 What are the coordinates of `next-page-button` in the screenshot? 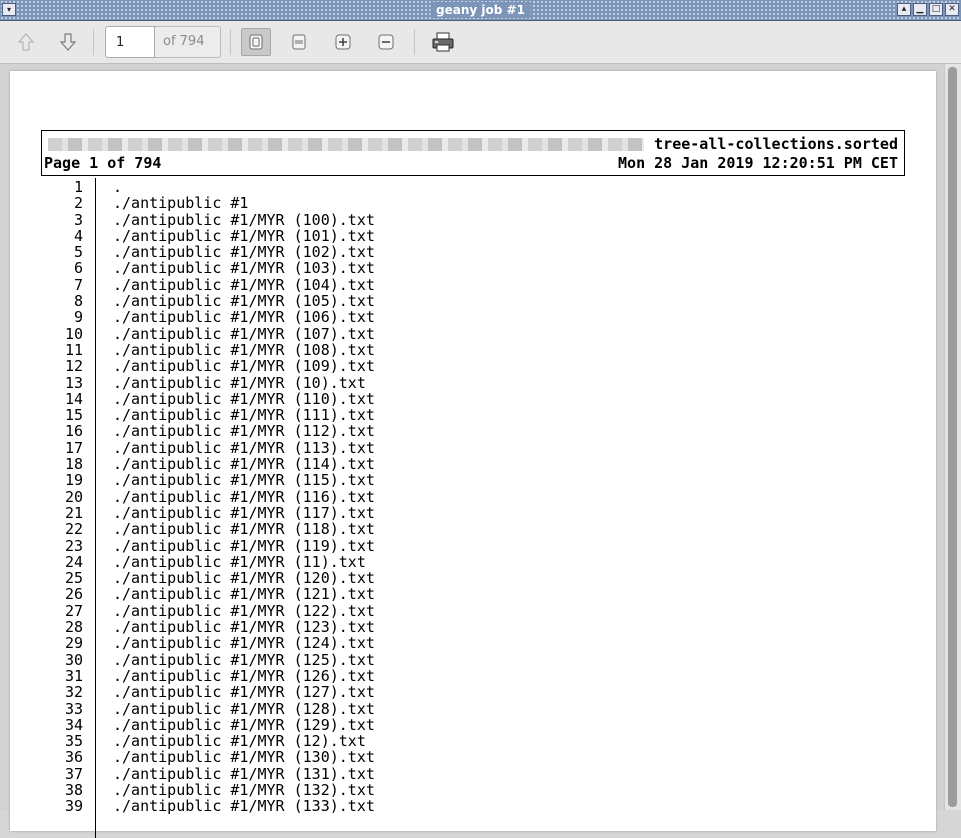 It's located at (68, 42).